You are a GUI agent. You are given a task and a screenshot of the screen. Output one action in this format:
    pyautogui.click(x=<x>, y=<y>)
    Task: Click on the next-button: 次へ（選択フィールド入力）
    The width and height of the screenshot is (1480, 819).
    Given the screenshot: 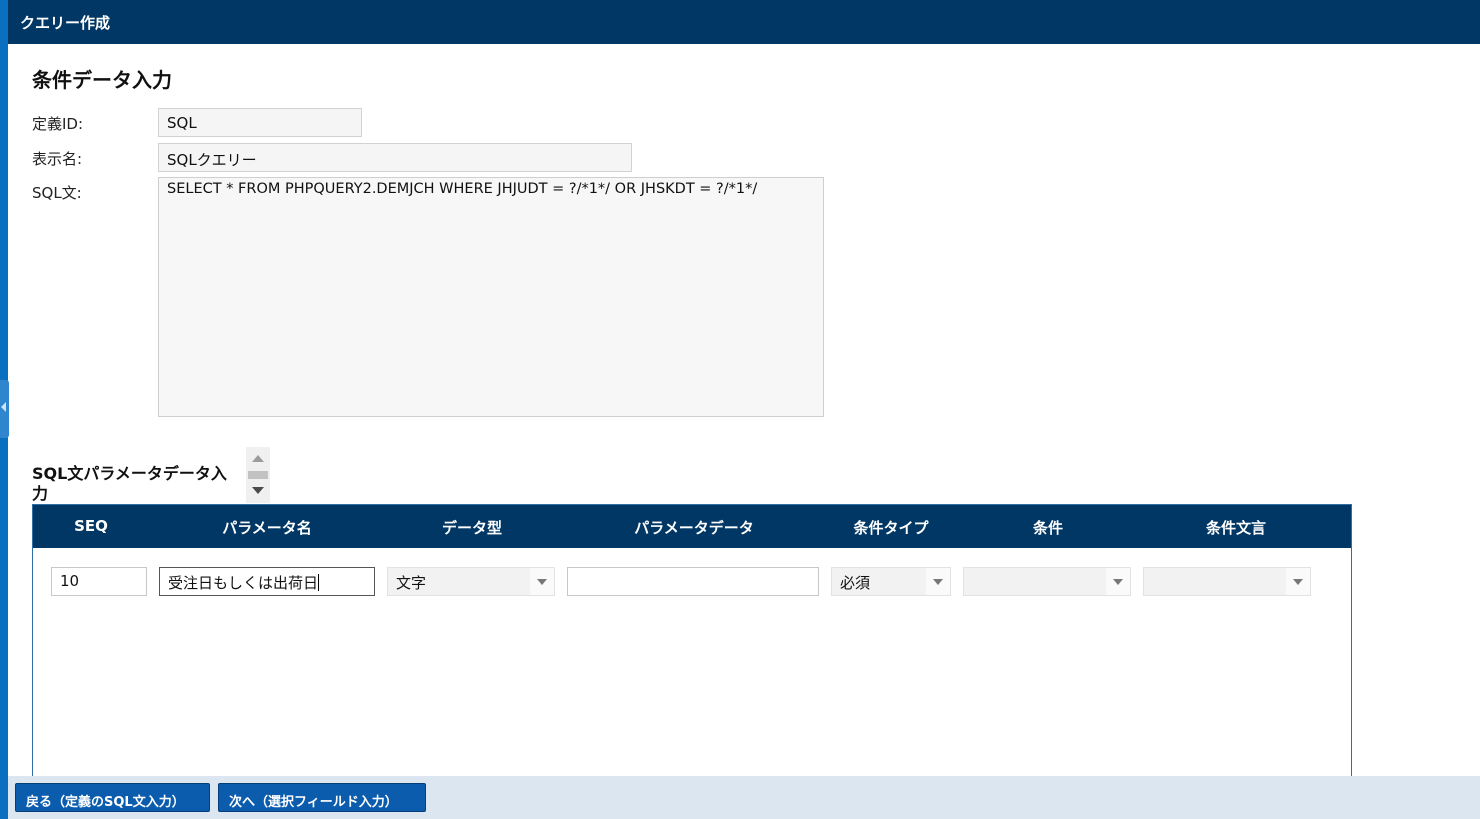 What is the action you would take?
    pyautogui.click(x=322, y=797)
    